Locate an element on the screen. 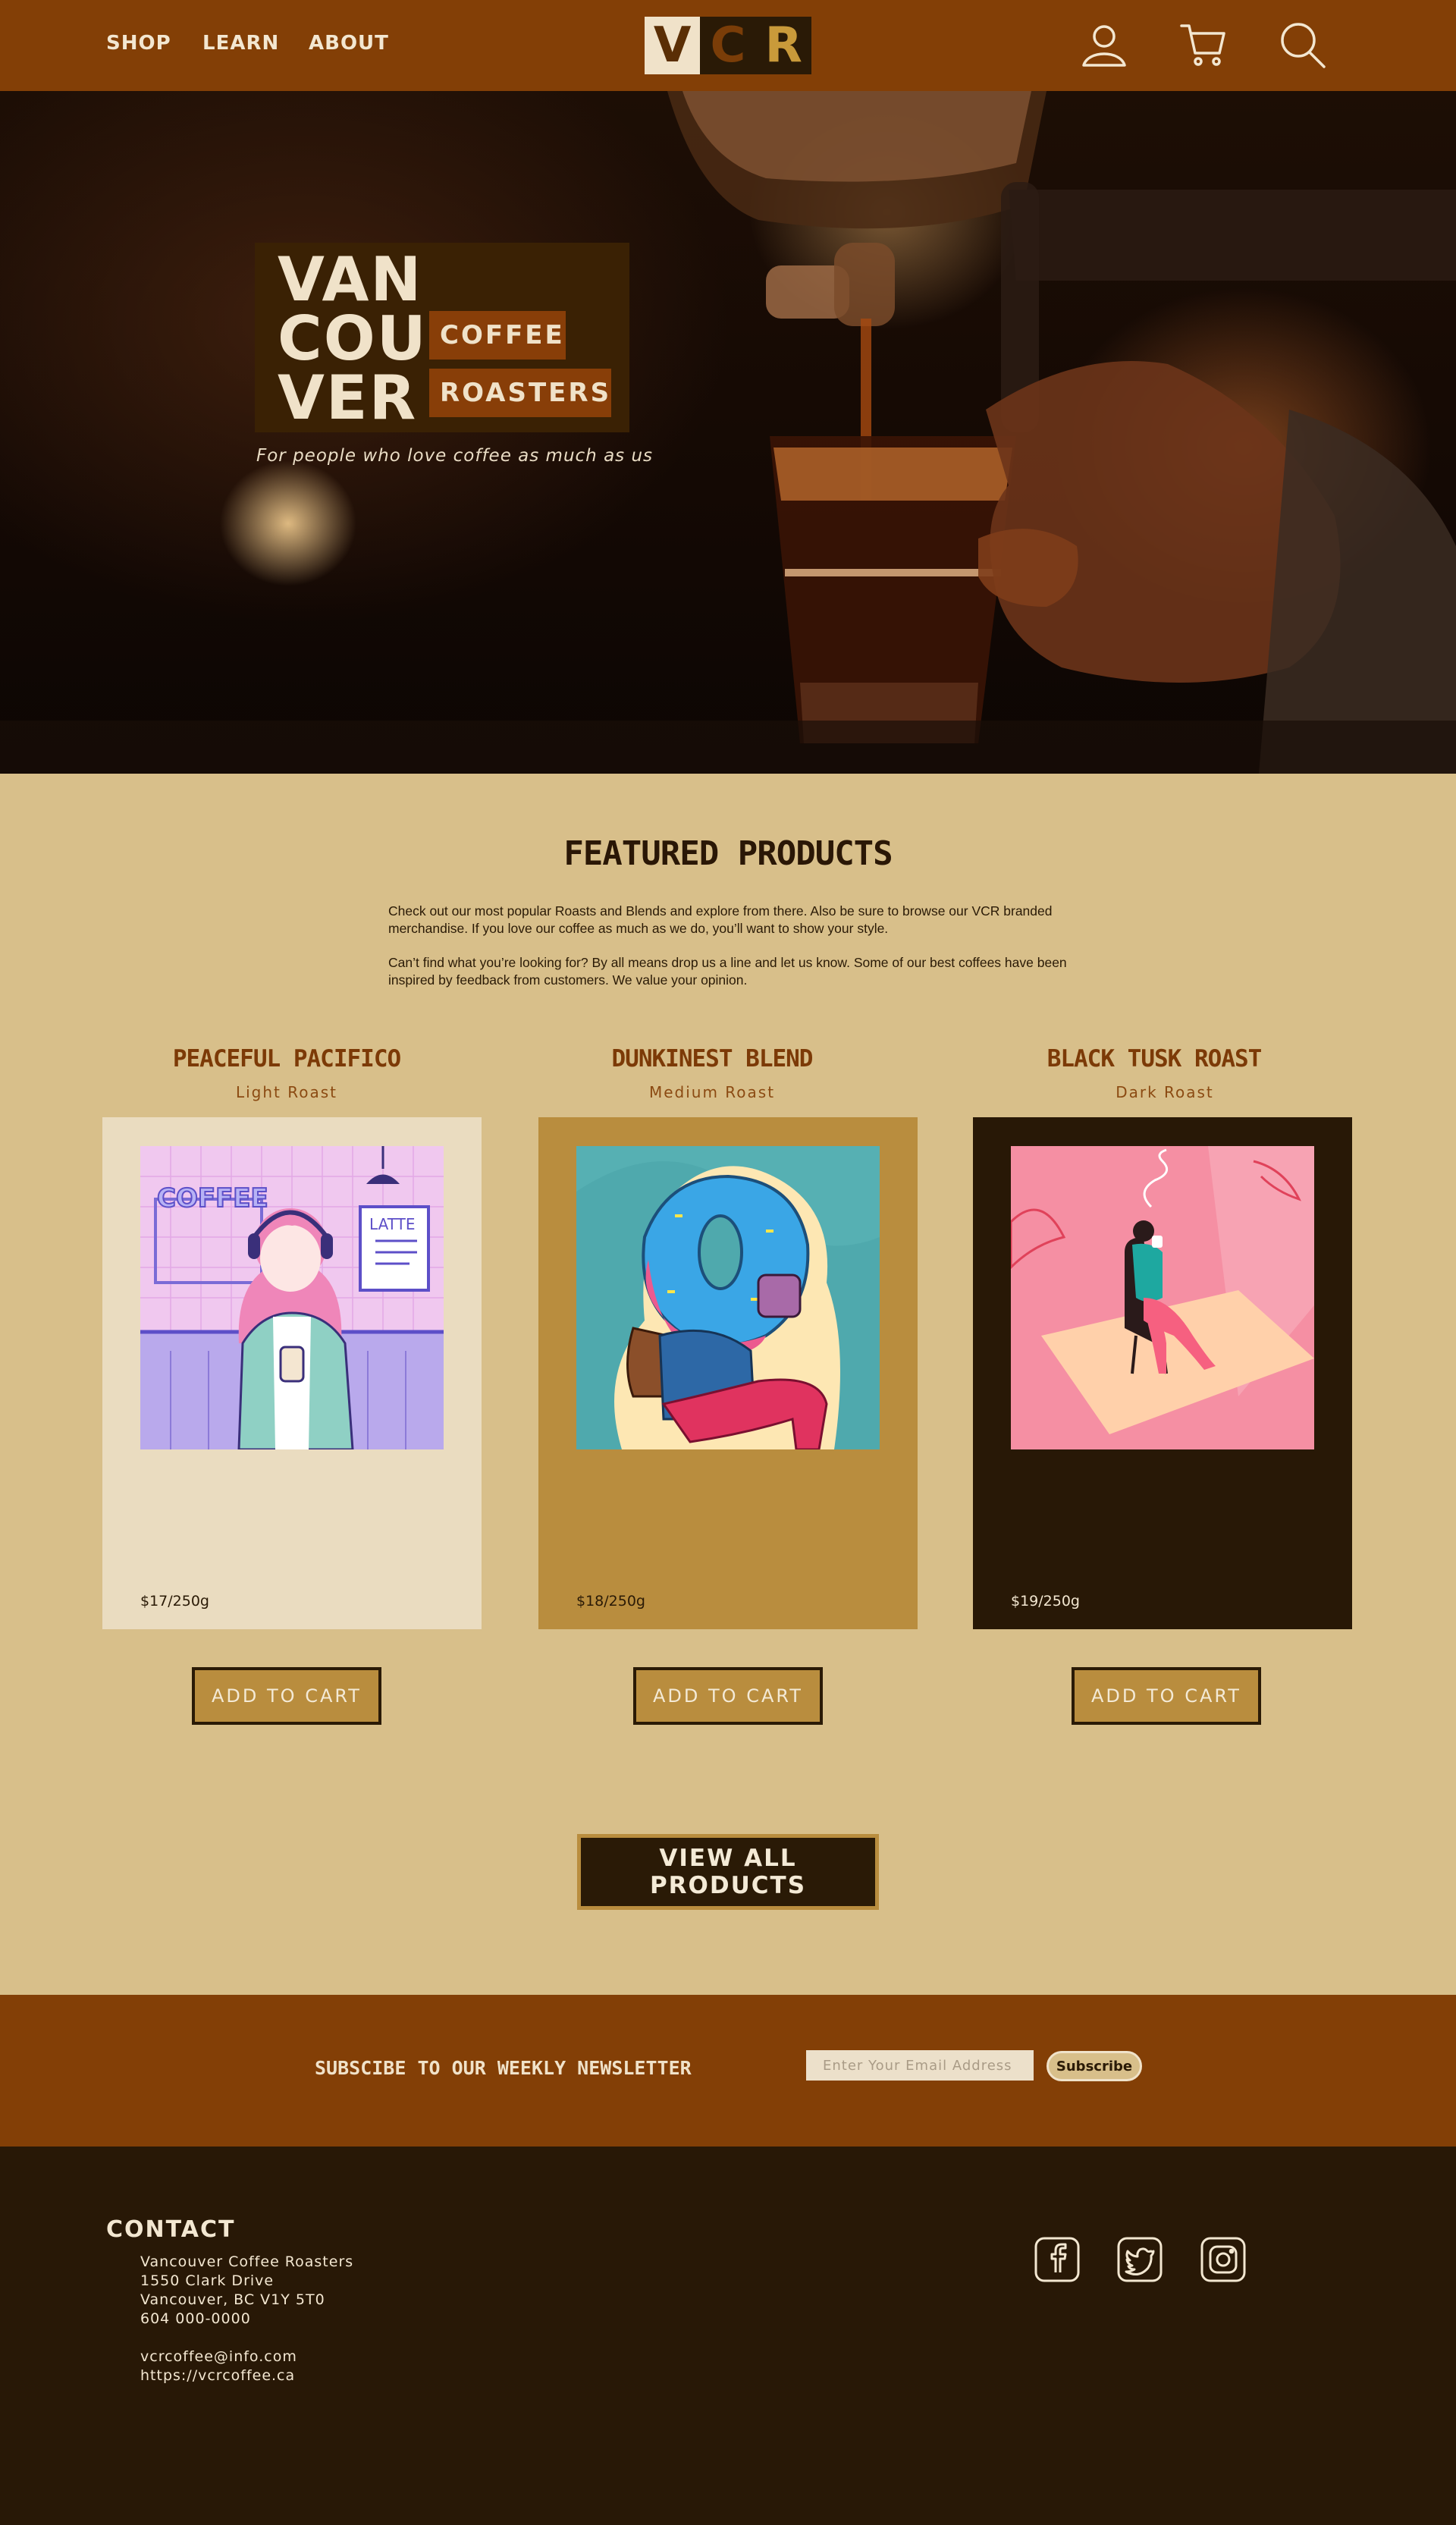  nav-about-link: ABOUT is located at coordinates (349, 43).